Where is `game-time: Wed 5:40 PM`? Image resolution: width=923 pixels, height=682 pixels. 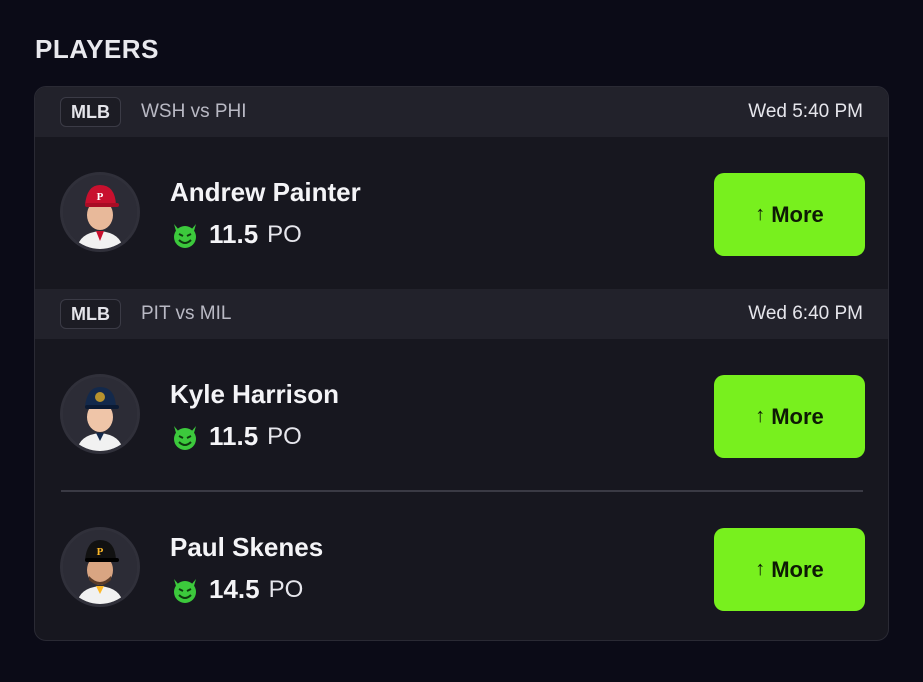 game-time: Wed 5:40 PM is located at coordinates (805, 111).